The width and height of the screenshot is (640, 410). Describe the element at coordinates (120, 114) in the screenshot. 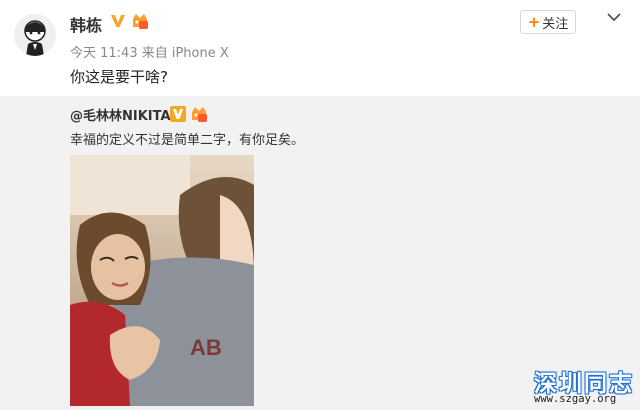

I see `repost-author: @毛林林NIKITA` at that location.